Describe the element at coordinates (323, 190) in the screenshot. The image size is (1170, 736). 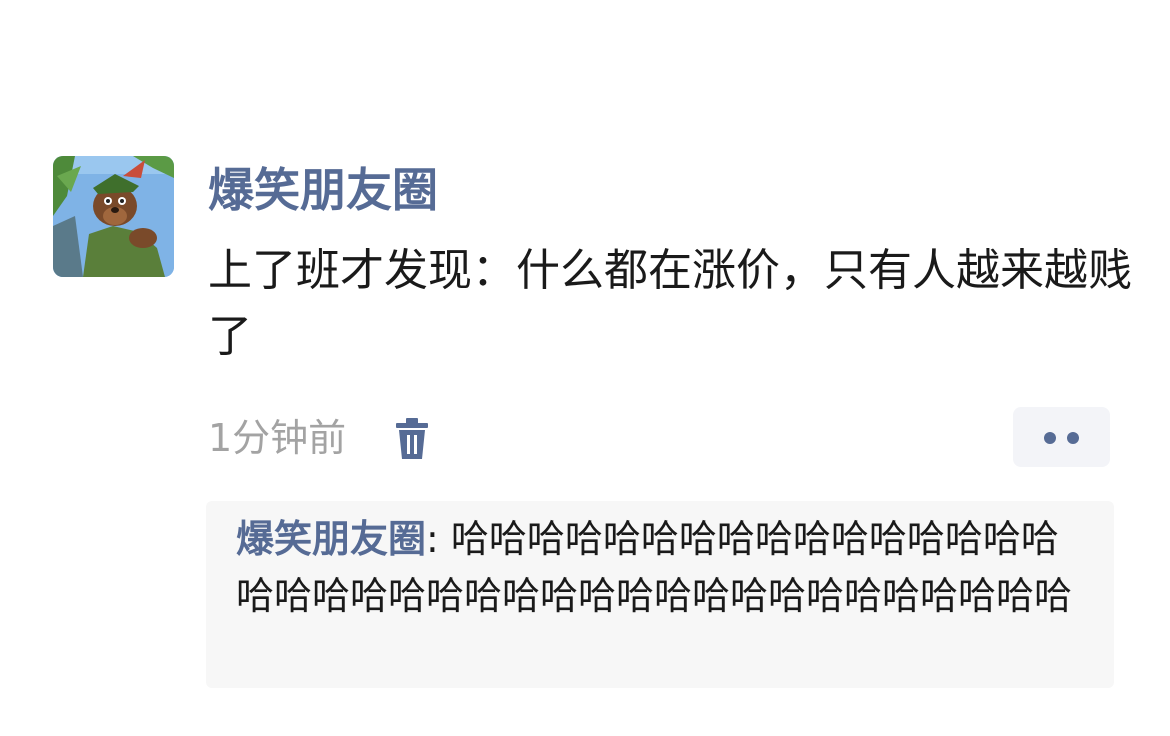
I see `post-author-name: 爆笑朋友圈` at that location.